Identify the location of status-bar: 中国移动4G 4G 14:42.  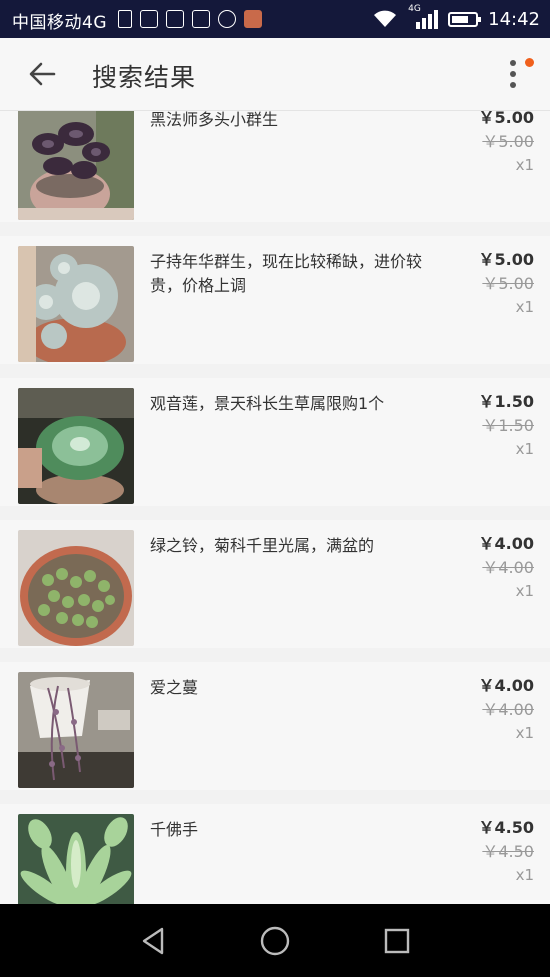
(275, 19).